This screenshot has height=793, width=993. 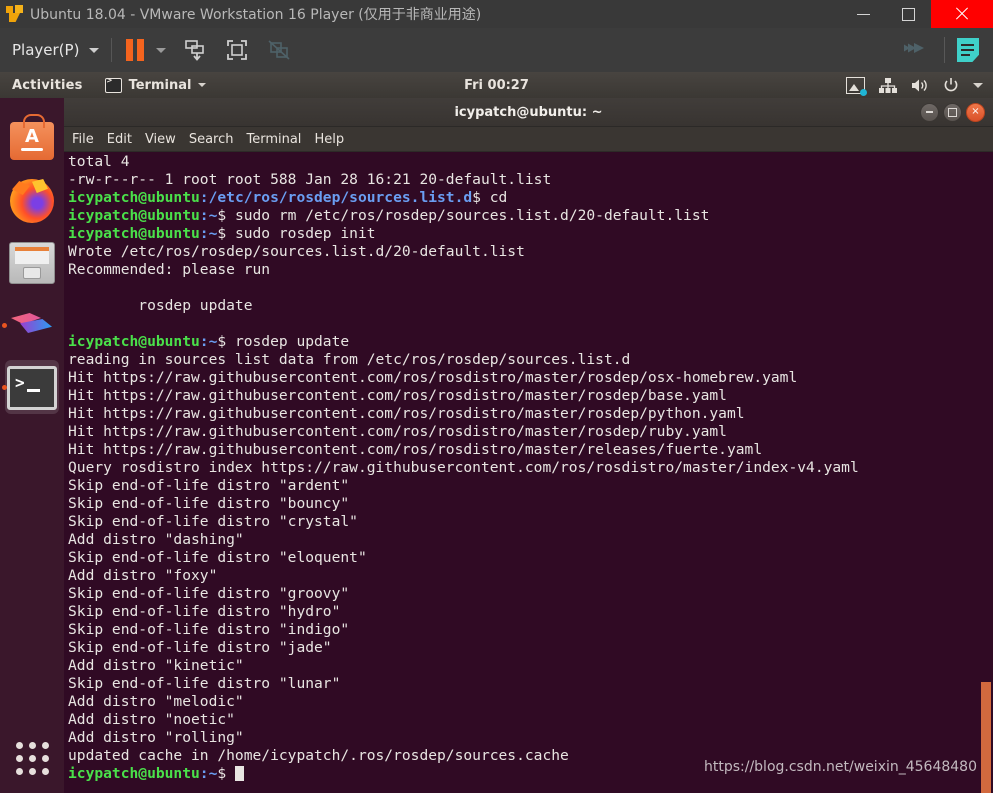 I want to click on terminal-icon: >, so click(x=32, y=388).